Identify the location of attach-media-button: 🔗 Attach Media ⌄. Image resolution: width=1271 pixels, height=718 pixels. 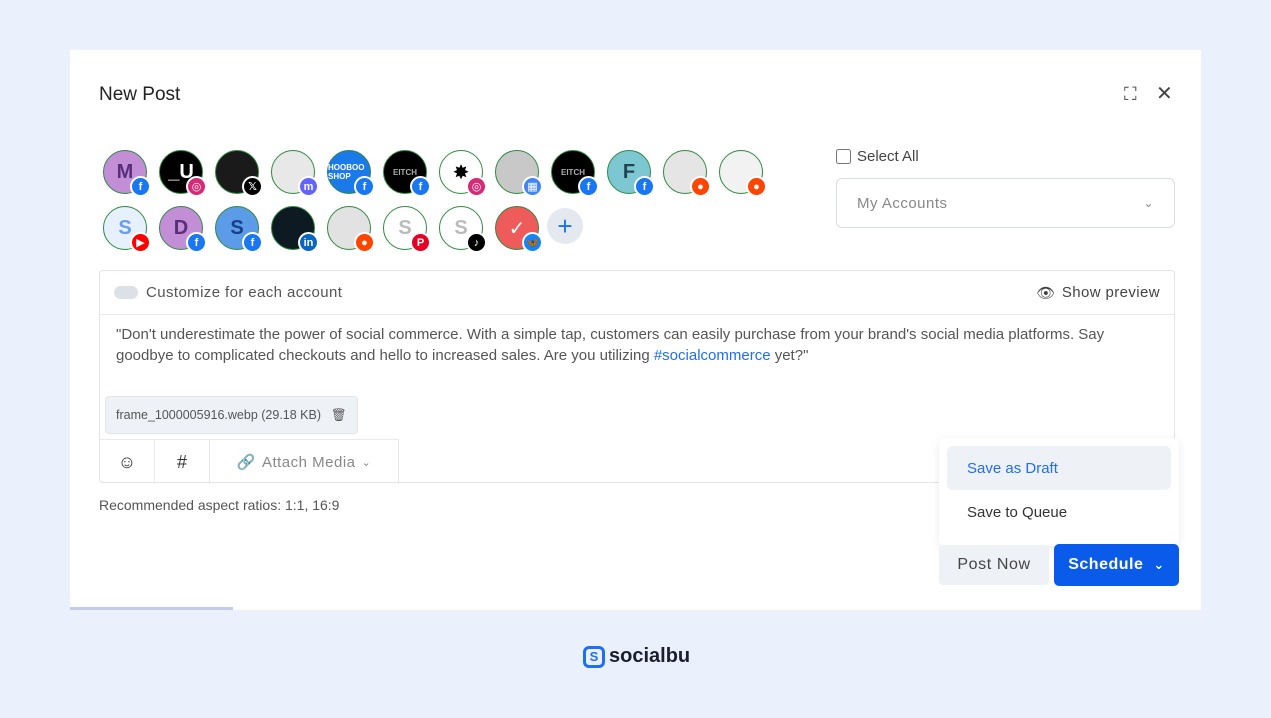
(304, 462).